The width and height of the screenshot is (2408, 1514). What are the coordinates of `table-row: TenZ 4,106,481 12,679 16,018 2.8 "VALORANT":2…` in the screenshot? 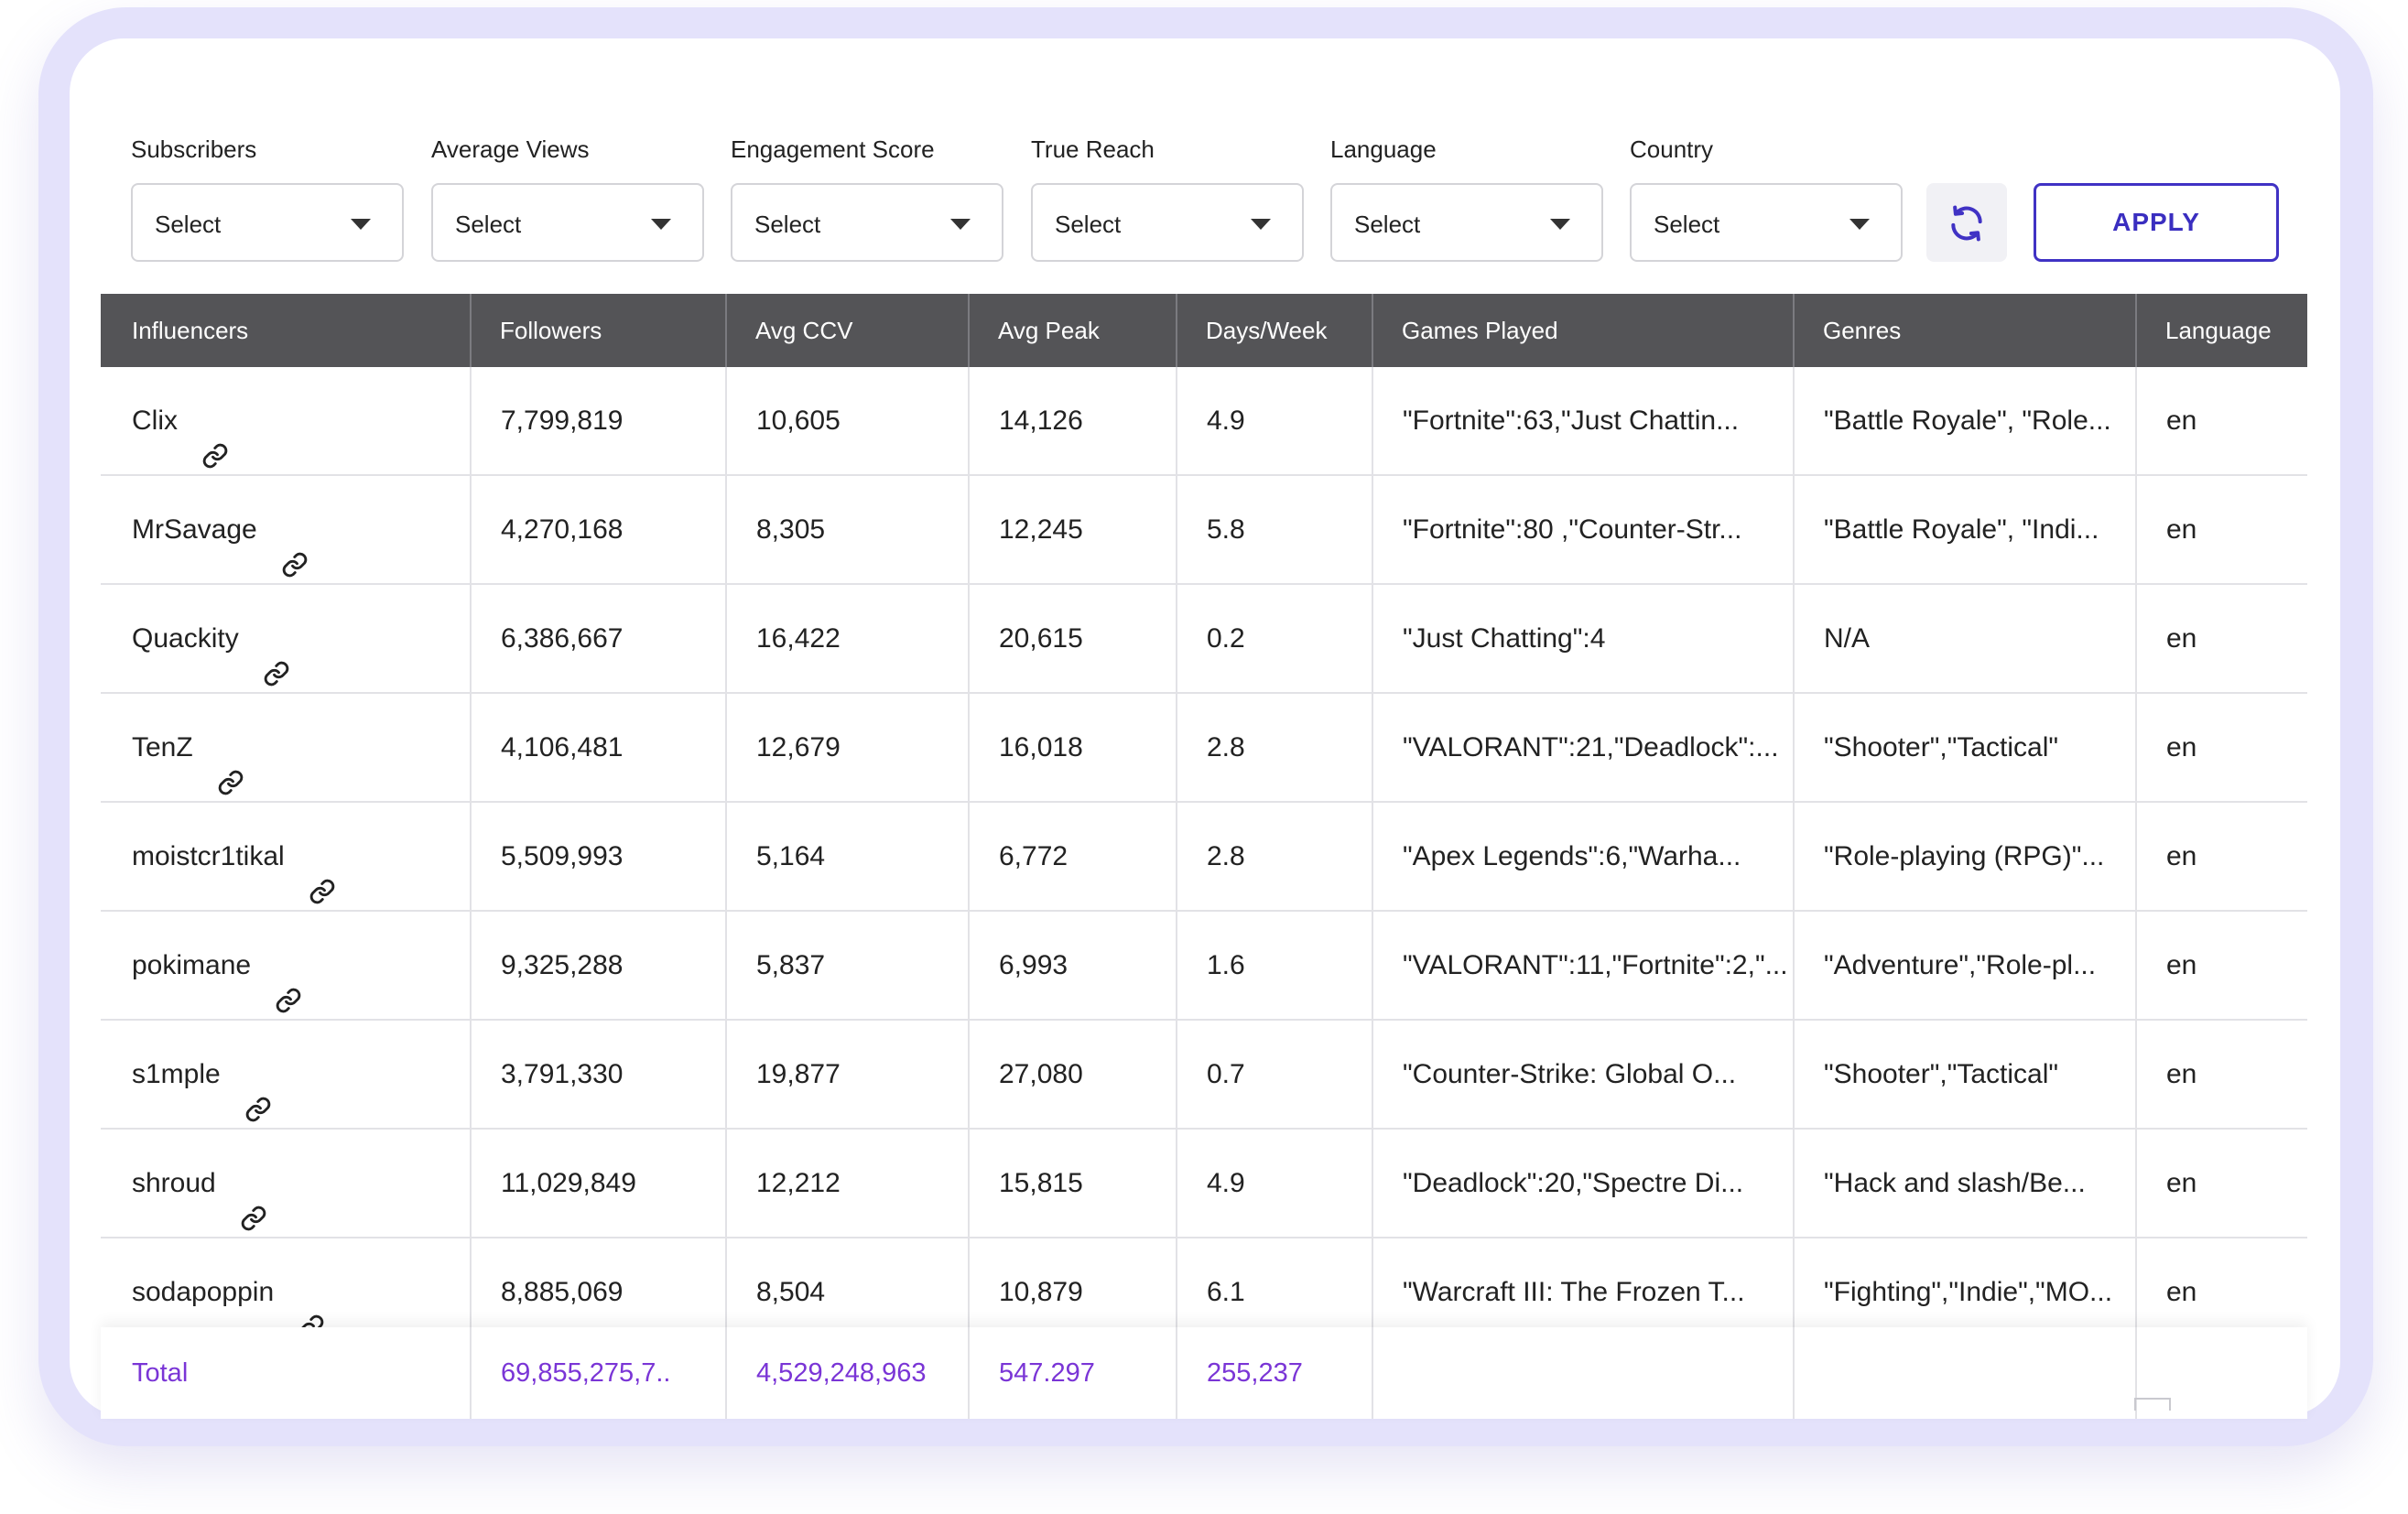 It's located at (1204, 748).